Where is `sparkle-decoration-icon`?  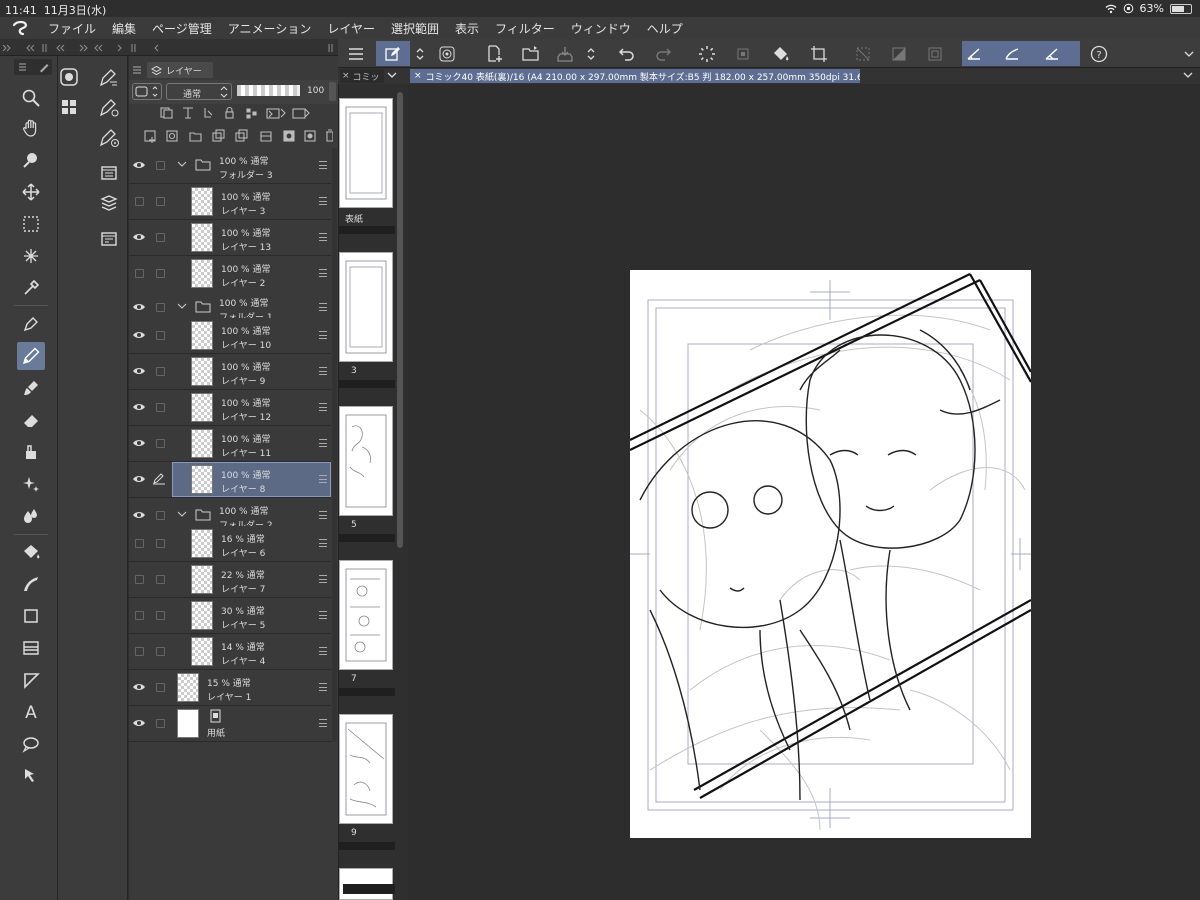 sparkle-decoration-icon is located at coordinates (31, 484).